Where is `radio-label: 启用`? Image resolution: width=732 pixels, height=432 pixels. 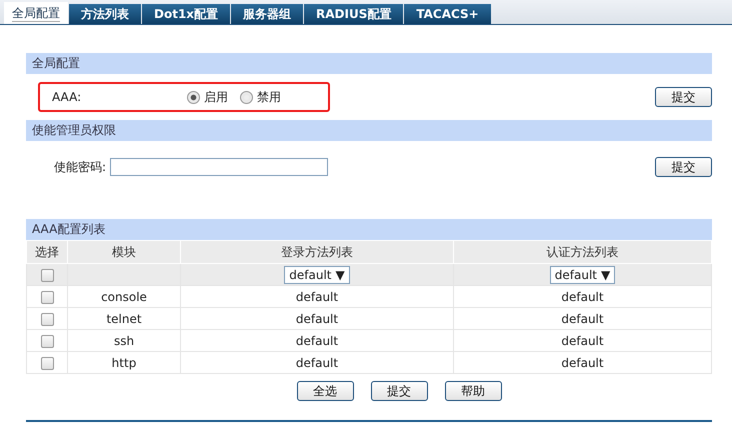 radio-label: 启用 is located at coordinates (216, 97).